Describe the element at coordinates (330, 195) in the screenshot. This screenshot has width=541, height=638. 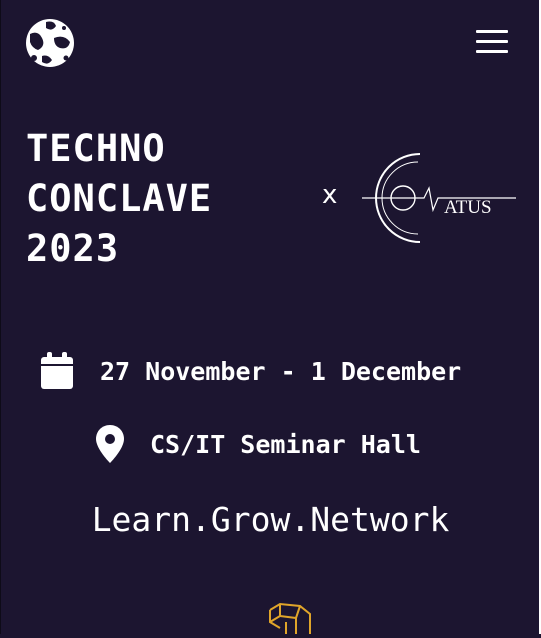
I see `collab-x-symbol: x` at that location.